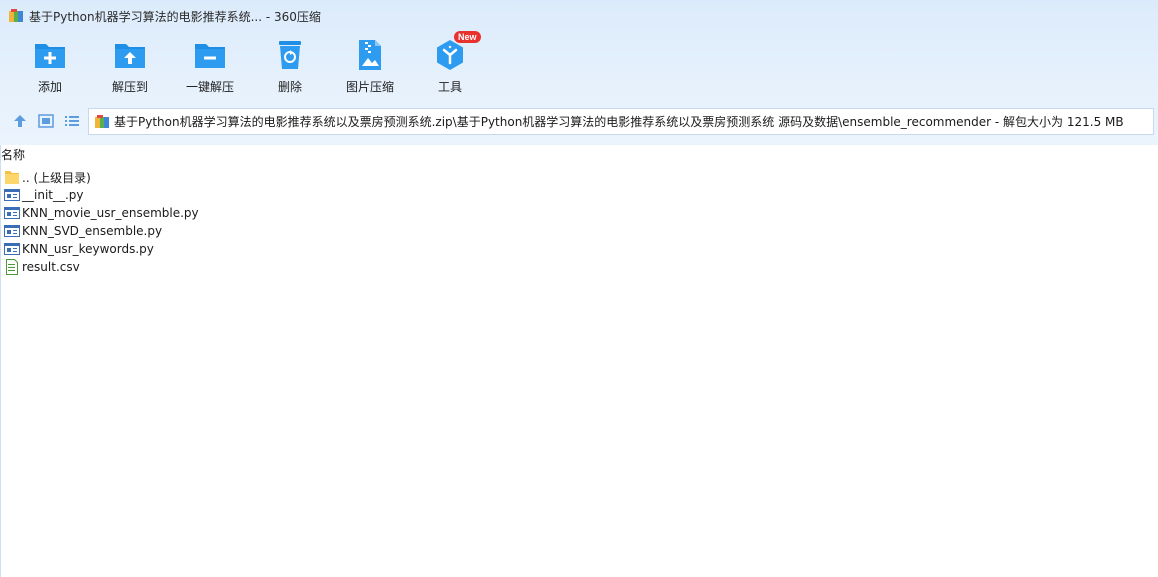 The width and height of the screenshot is (1158, 577). What do you see at coordinates (110, 213) in the screenshot?
I see `file-name: KNN_movie_usr_ensemble.py` at bounding box center [110, 213].